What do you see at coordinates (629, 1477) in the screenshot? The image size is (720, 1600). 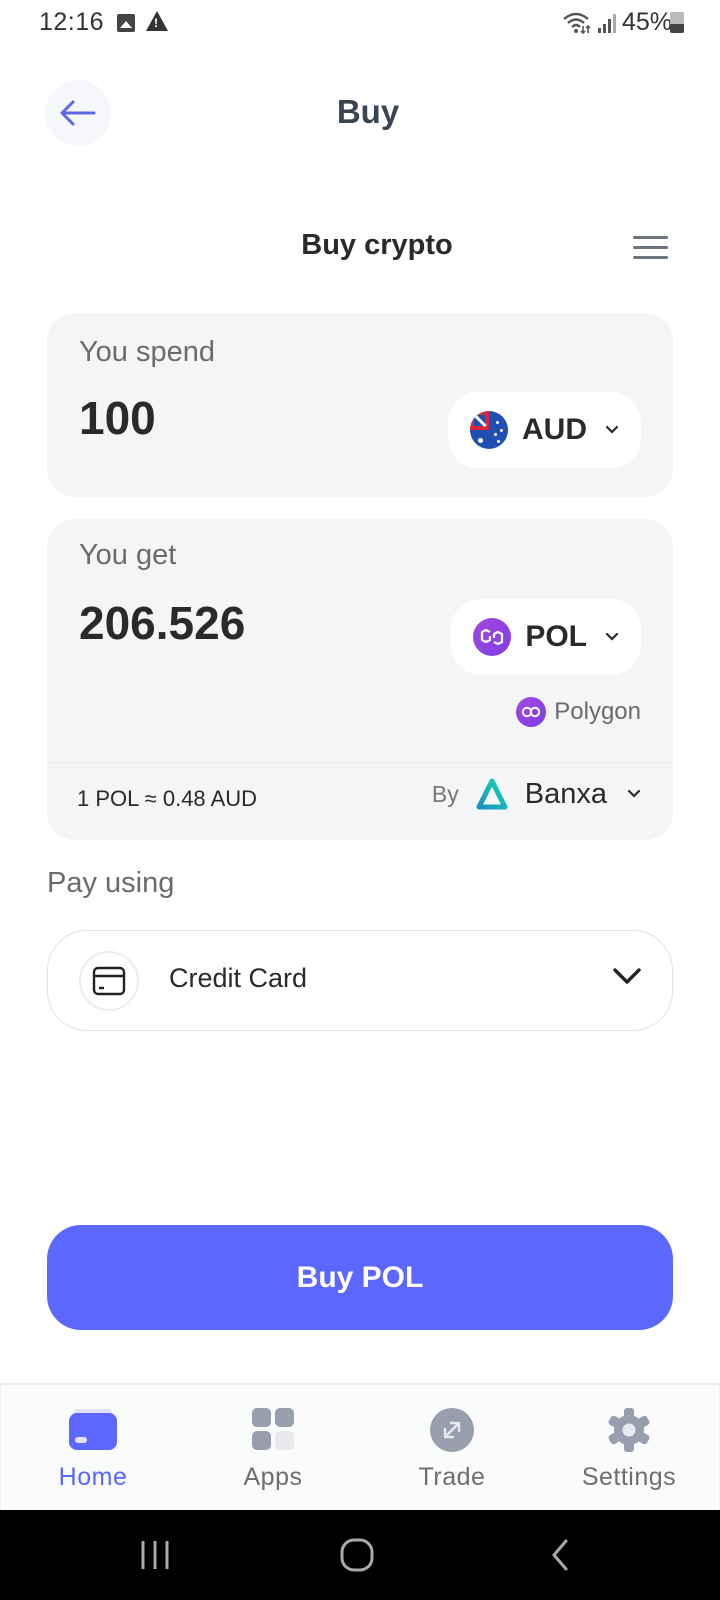 I see `nav-label-settings: Settings` at bounding box center [629, 1477].